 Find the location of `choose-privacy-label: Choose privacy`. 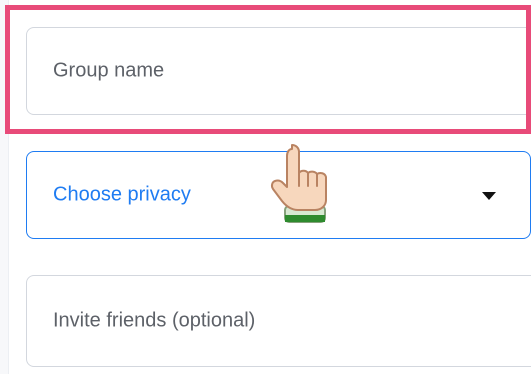

choose-privacy-label: Choose privacy is located at coordinates (122, 194).